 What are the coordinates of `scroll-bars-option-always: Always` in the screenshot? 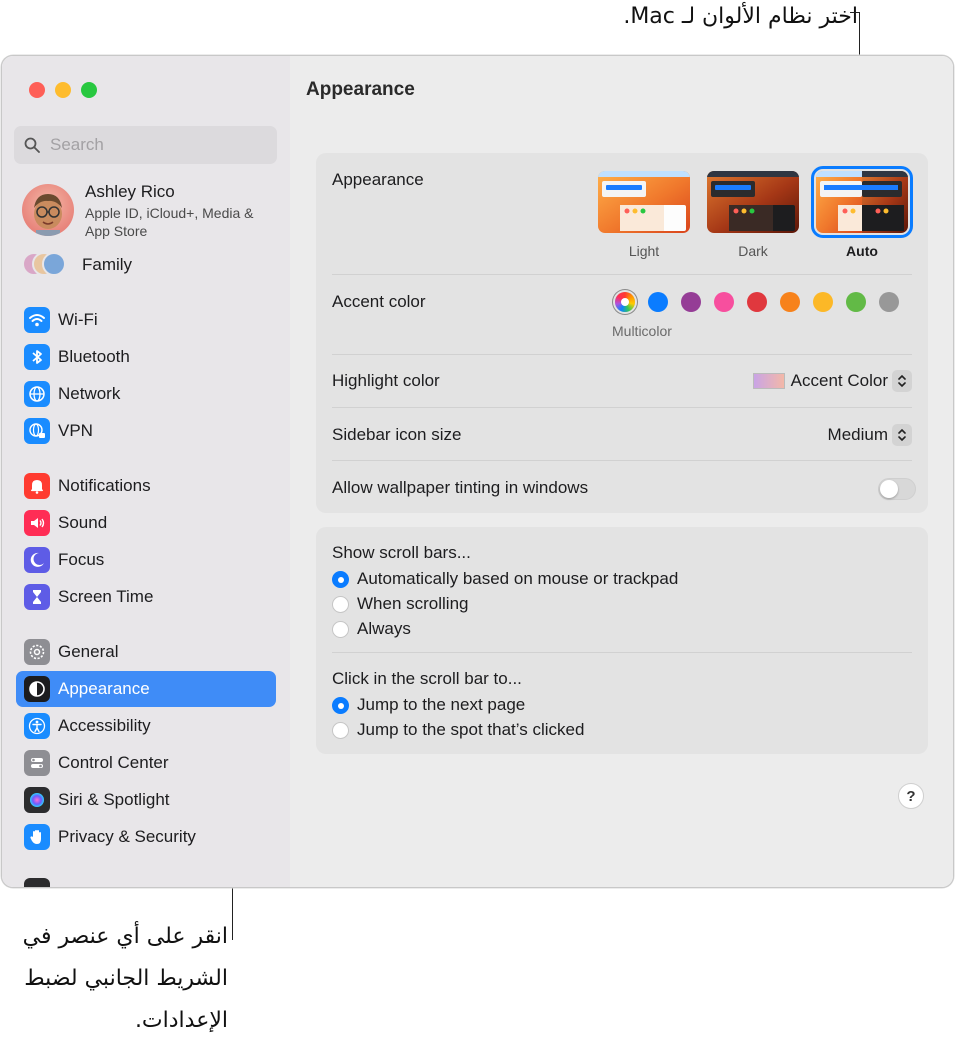 It's located at (371, 629).